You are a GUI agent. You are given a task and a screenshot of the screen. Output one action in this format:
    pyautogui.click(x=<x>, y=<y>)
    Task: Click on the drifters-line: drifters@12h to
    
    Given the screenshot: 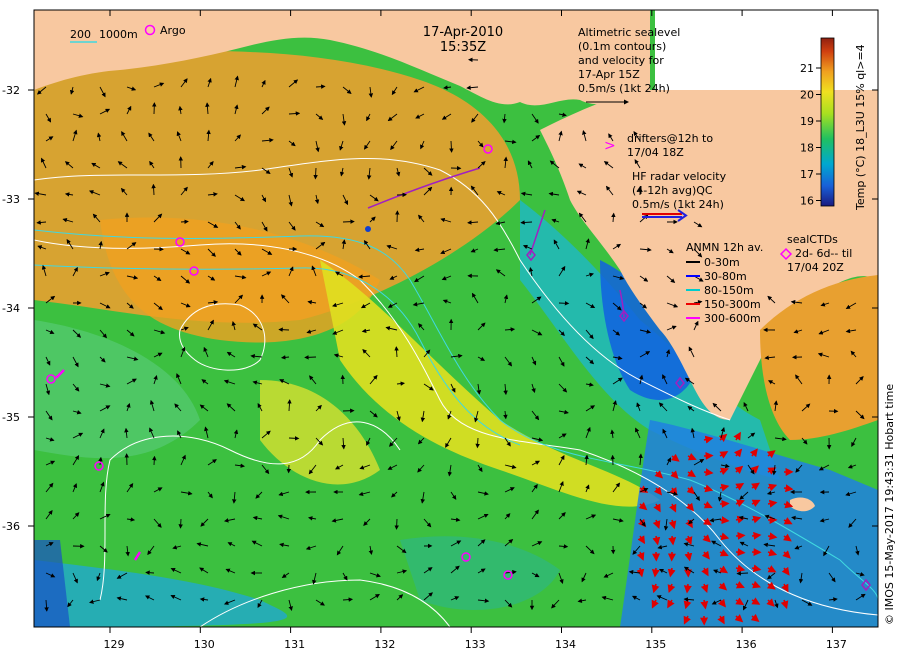 What is the action you would take?
    pyautogui.click(x=670, y=138)
    